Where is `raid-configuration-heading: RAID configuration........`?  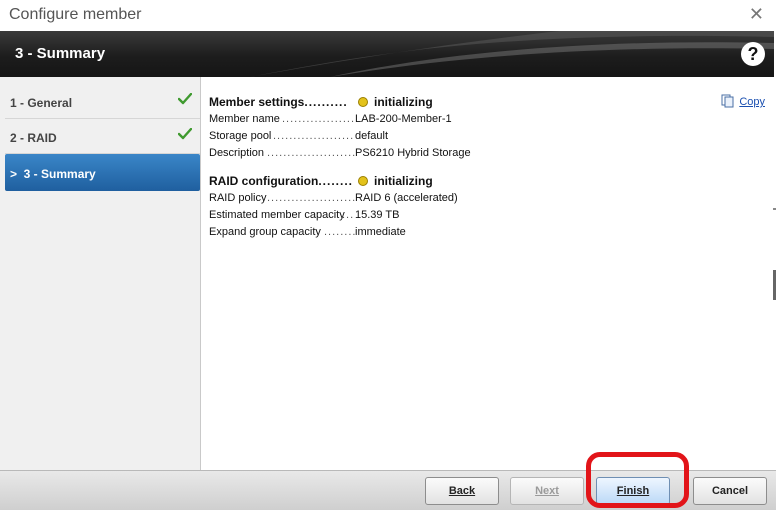
raid-configuration-heading: RAID configuration........ is located at coordinates (281, 181).